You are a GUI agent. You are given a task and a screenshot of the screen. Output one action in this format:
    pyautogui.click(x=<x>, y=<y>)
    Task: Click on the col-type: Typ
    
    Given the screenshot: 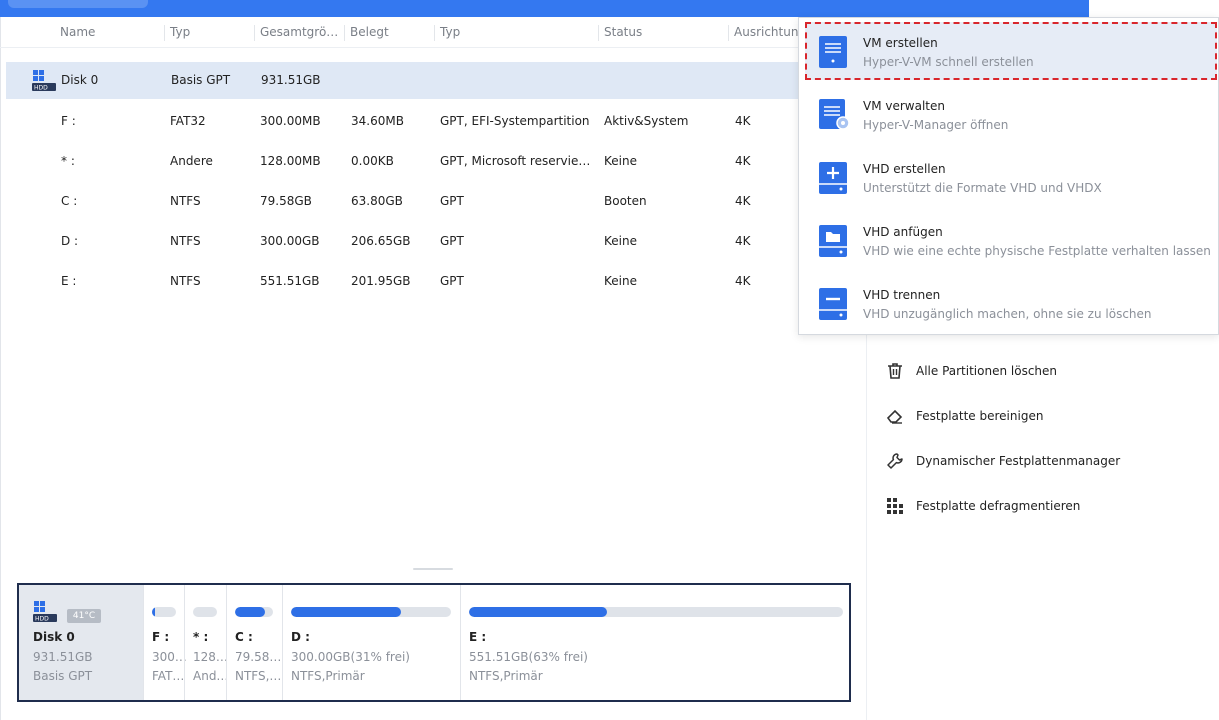 What is the action you would take?
    pyautogui.click(x=450, y=32)
    